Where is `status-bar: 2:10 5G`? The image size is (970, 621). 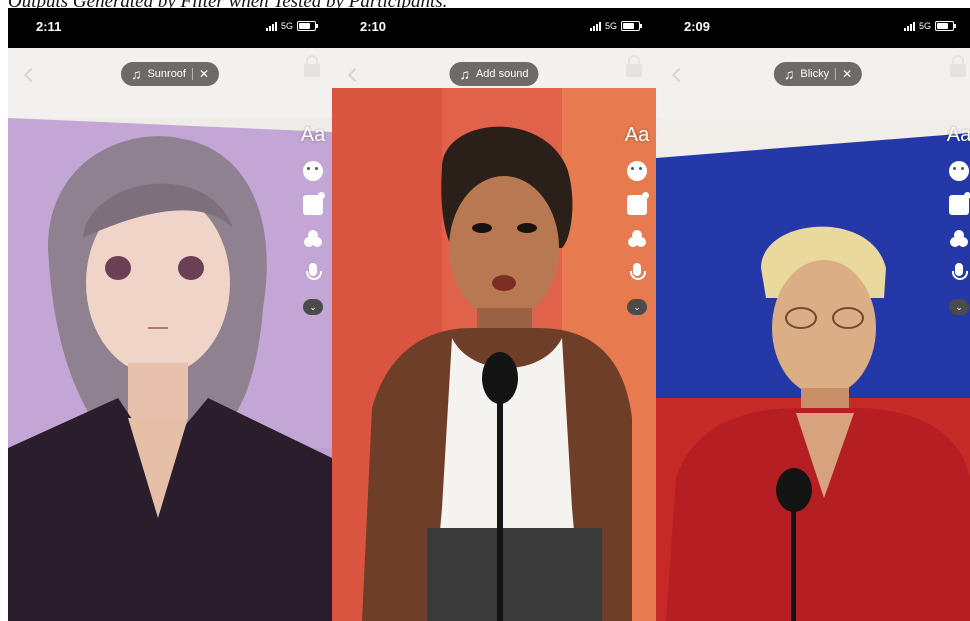
status-bar: 2:10 5G is located at coordinates (494, 28).